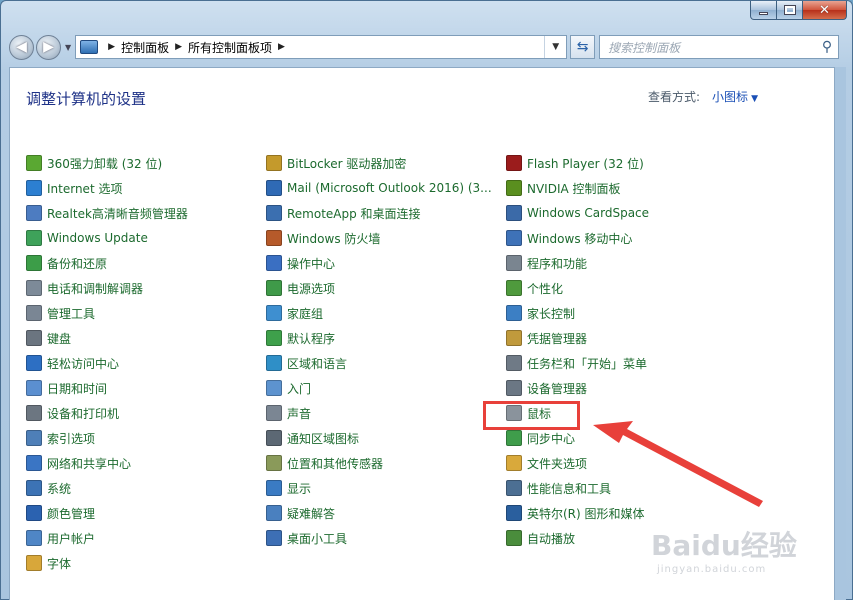 Image resolution: width=853 pixels, height=600 pixels. I want to click on watermark-brand: Bai, so click(676, 545).